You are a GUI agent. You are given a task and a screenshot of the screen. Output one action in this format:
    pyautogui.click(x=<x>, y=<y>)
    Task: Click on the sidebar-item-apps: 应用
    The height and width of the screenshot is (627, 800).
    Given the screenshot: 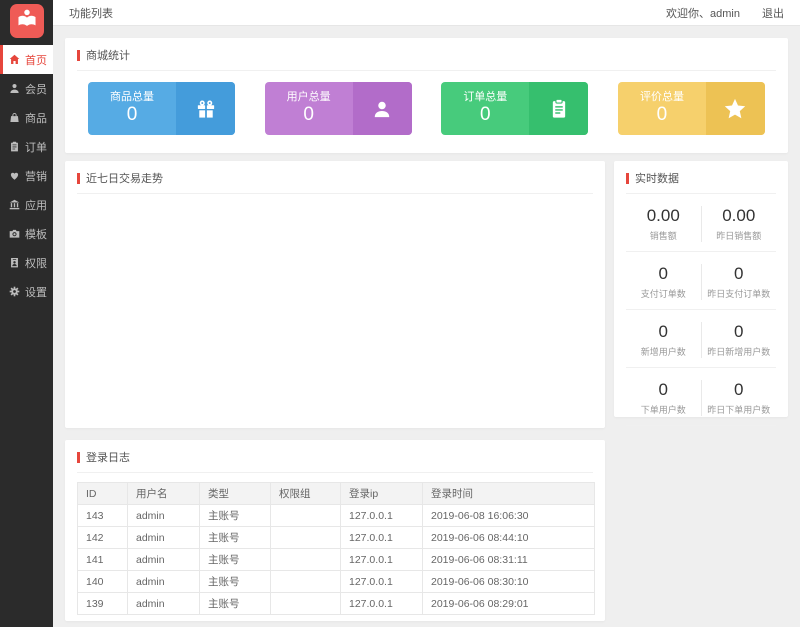 What is the action you would take?
    pyautogui.click(x=26, y=204)
    